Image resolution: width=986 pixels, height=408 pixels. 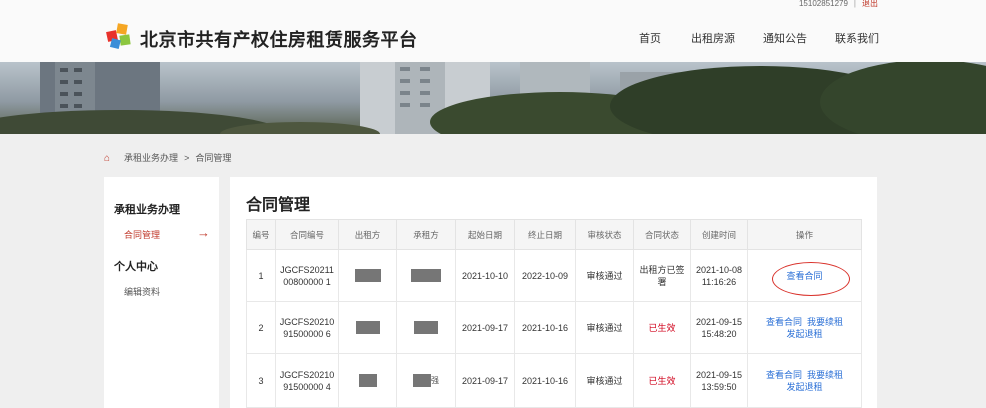 What do you see at coordinates (426, 234) in the screenshot?
I see `col-header-lessee: 承租方` at bounding box center [426, 234].